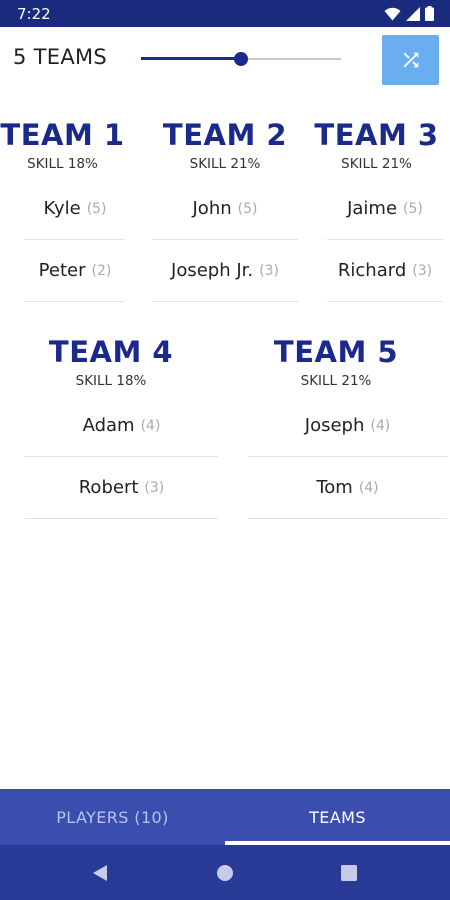 This screenshot has height=900, width=450. I want to click on back-button, so click(100, 873).